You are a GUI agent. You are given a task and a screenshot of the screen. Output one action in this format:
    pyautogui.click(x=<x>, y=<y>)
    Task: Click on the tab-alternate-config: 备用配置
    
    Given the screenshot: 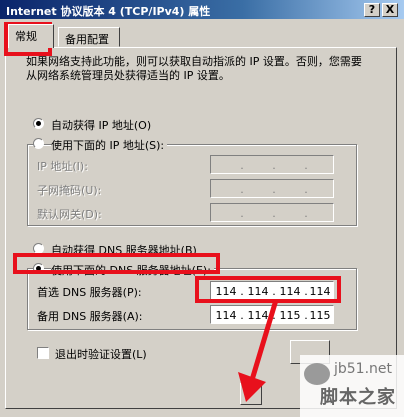 What is the action you would take?
    pyautogui.click(x=89, y=37)
    